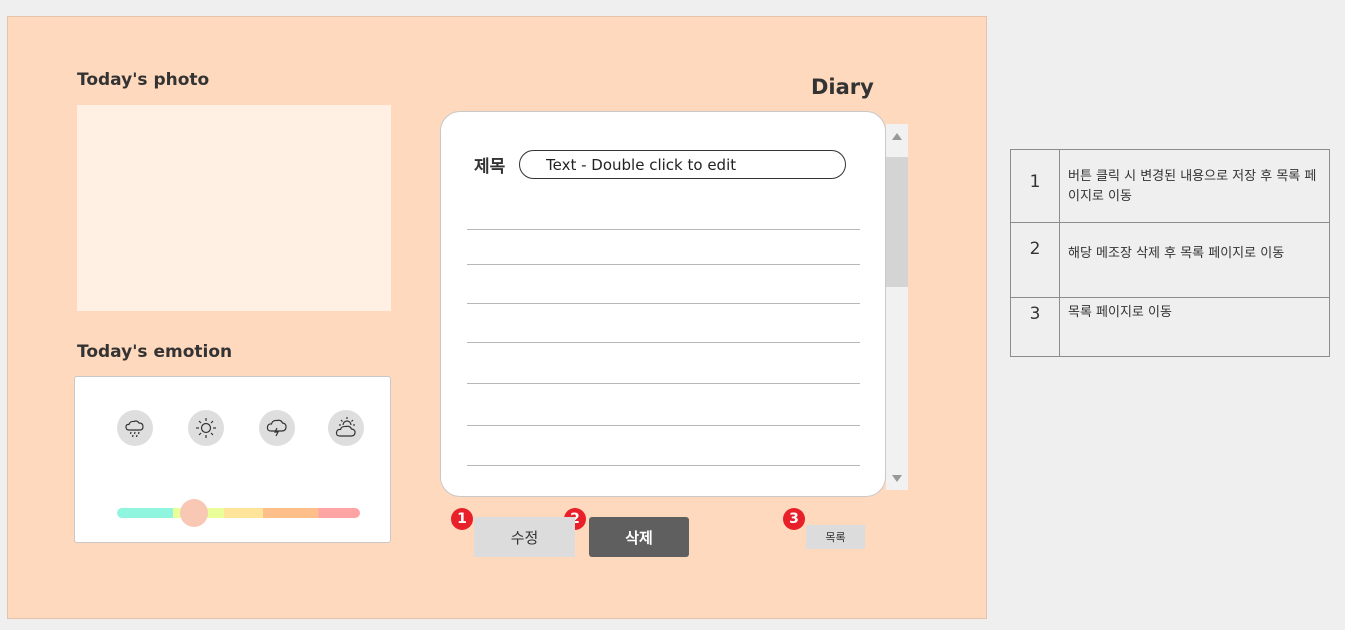 Image resolution: width=1345 pixels, height=630 pixels. Describe the element at coordinates (842, 87) in the screenshot. I see `diary-heading: Diary` at that location.